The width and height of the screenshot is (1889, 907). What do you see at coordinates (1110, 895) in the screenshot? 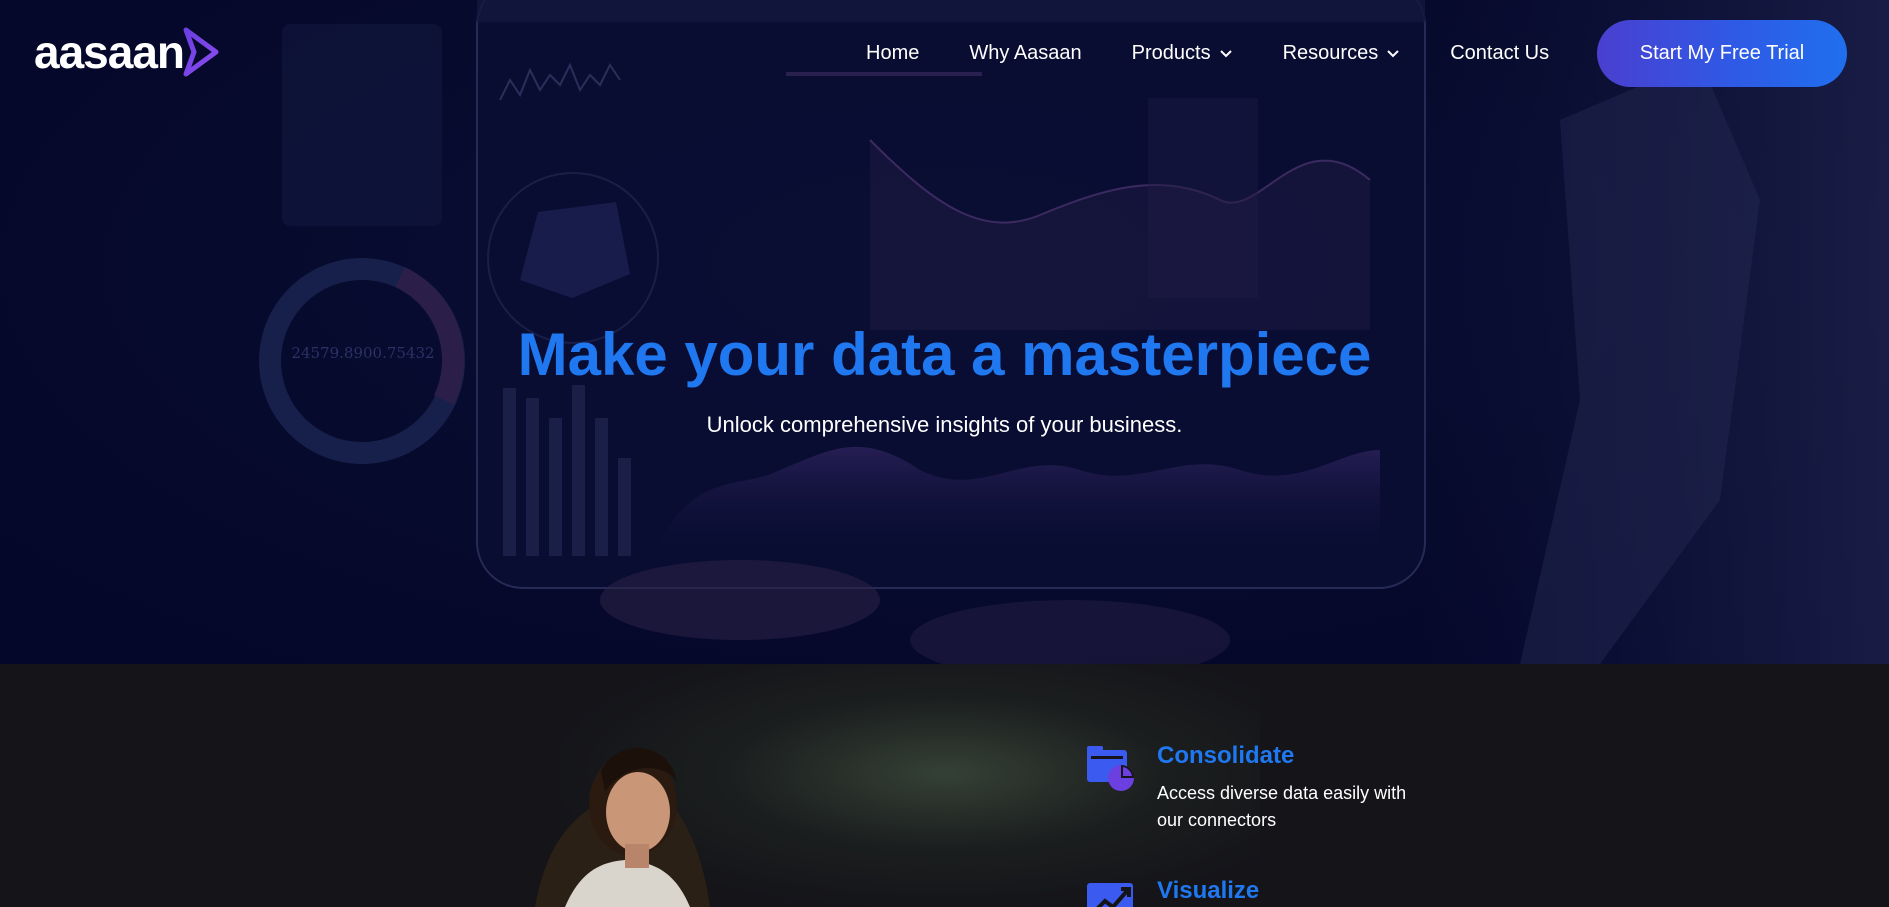
I see `trend-chart-icon` at bounding box center [1110, 895].